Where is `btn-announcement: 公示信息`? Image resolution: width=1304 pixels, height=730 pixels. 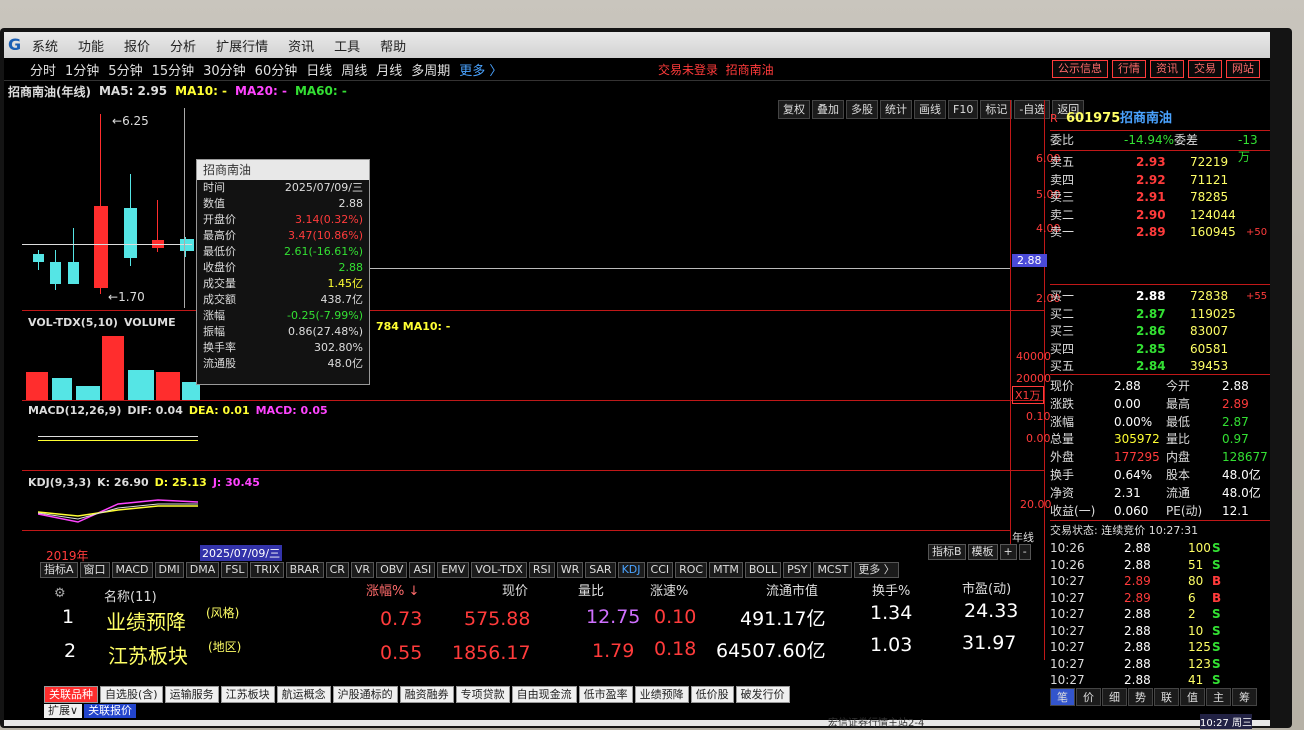
btn-announcement: 公示信息 is located at coordinates (1080, 69).